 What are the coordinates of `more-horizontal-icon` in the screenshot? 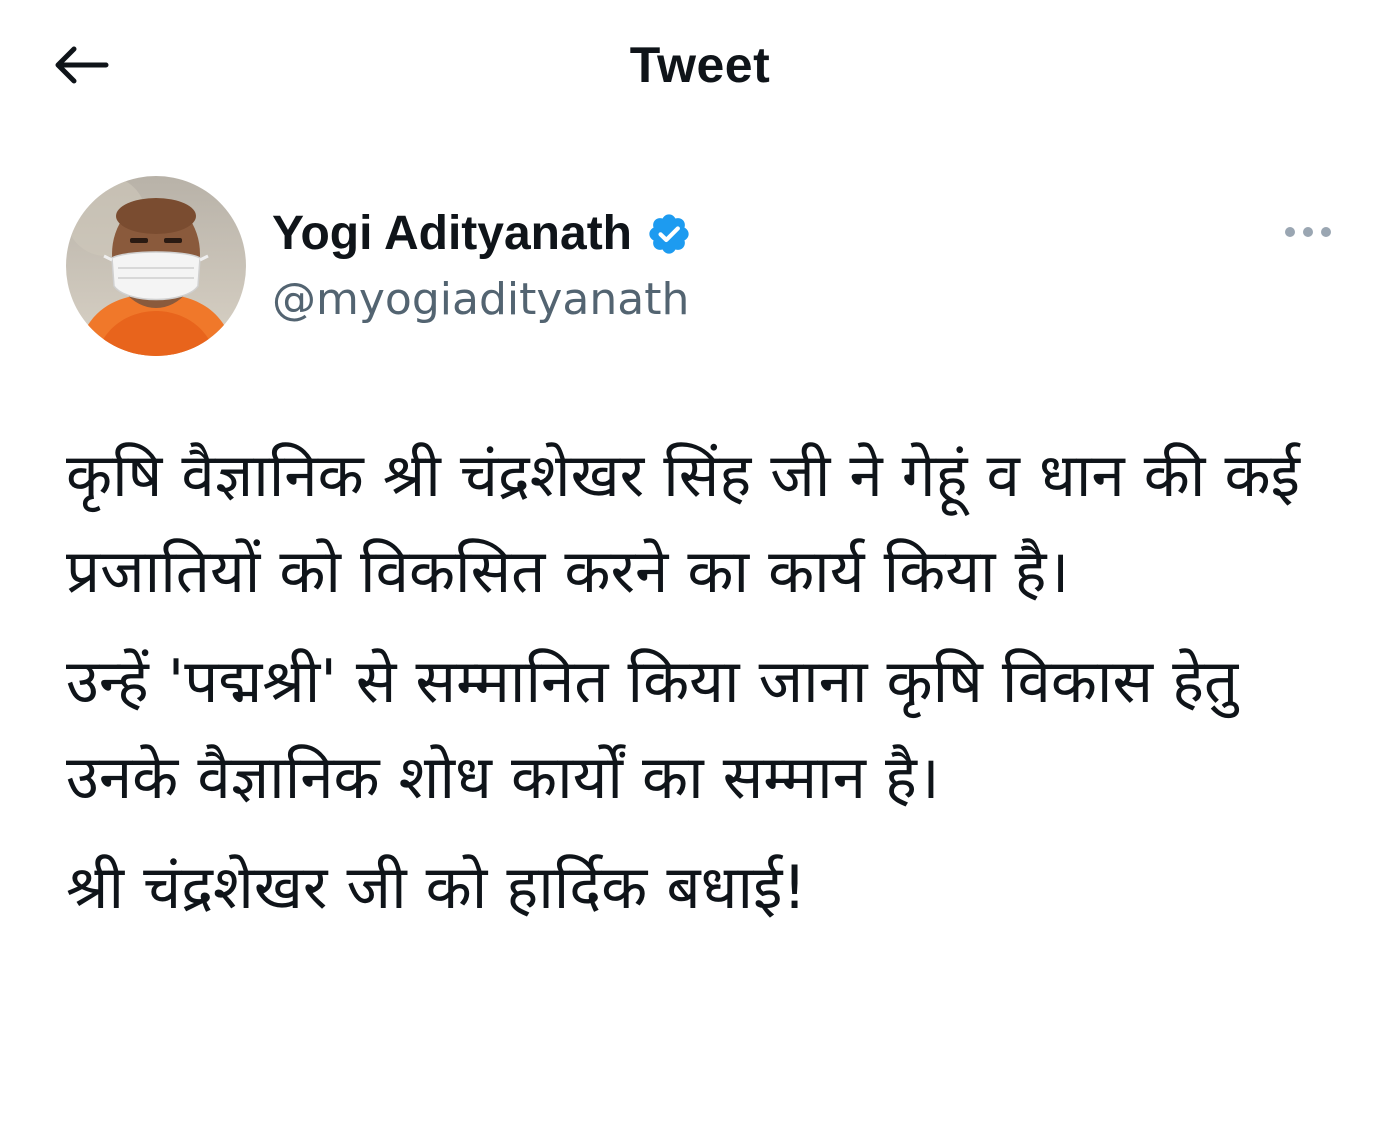 It's located at (1308, 232).